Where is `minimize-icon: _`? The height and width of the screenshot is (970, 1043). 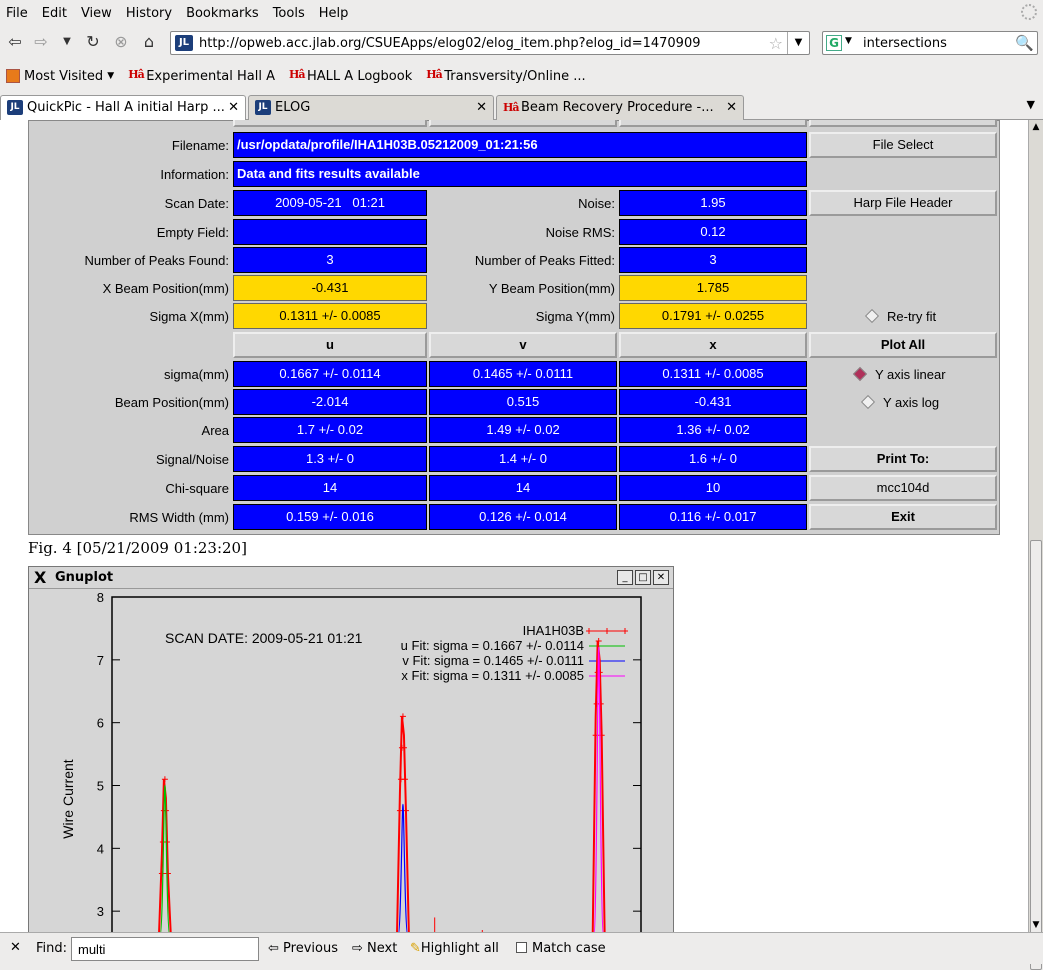
minimize-icon: _ is located at coordinates (625, 577).